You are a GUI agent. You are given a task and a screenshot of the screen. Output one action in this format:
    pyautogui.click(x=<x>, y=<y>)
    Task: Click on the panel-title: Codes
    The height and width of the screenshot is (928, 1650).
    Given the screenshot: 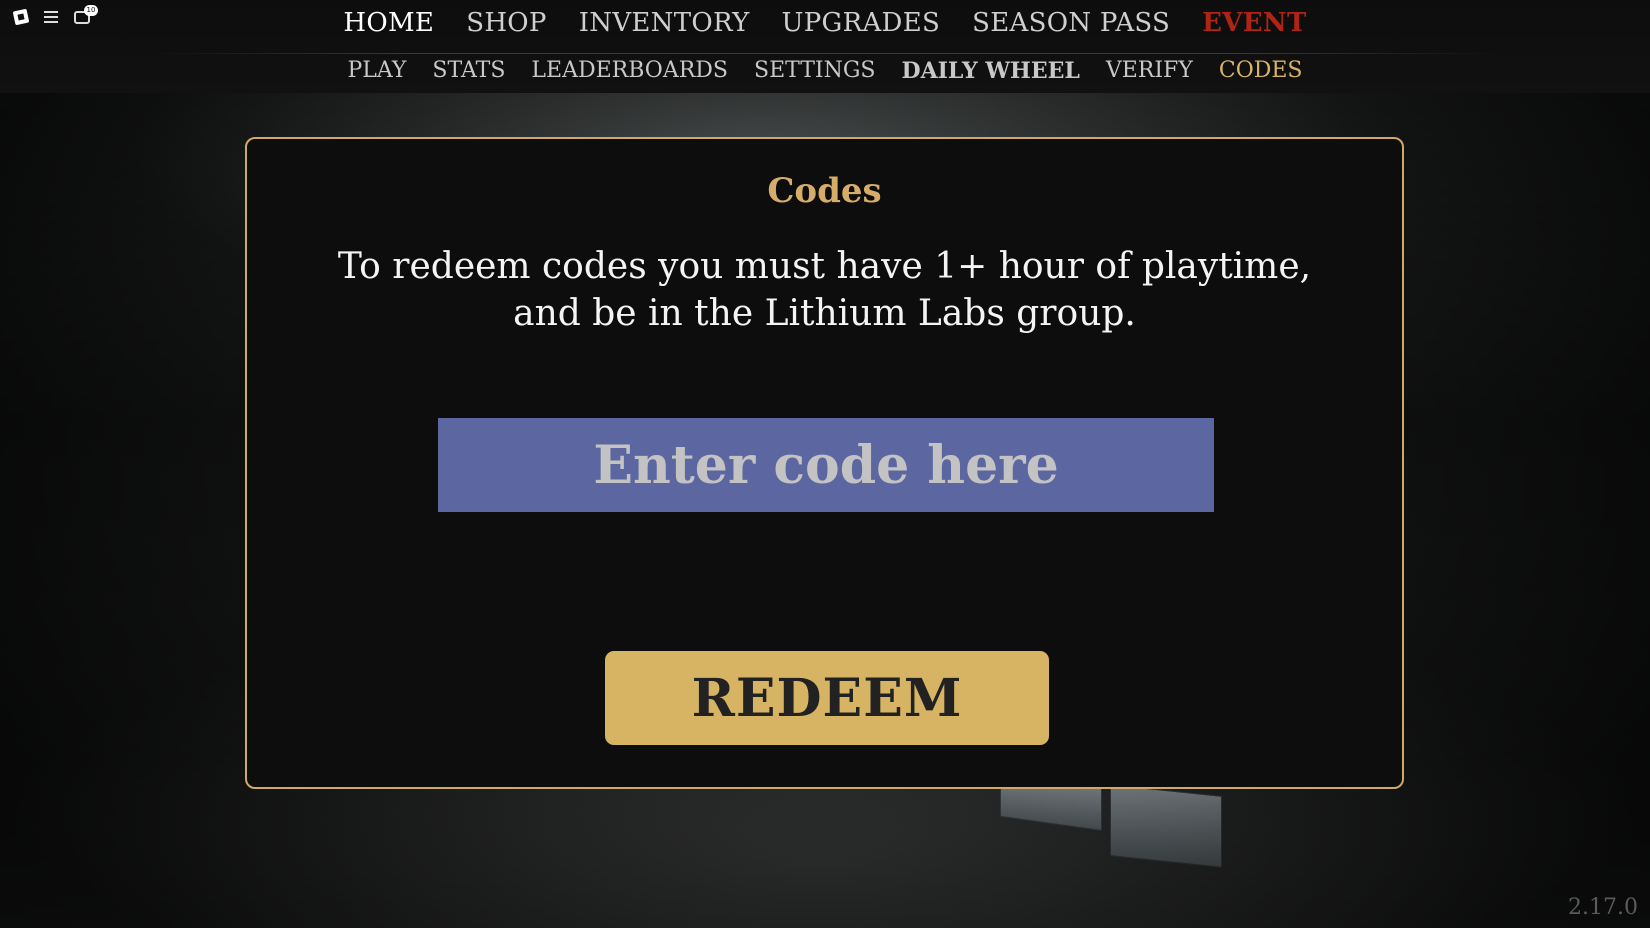 What is the action you would take?
    pyautogui.click(x=824, y=191)
    